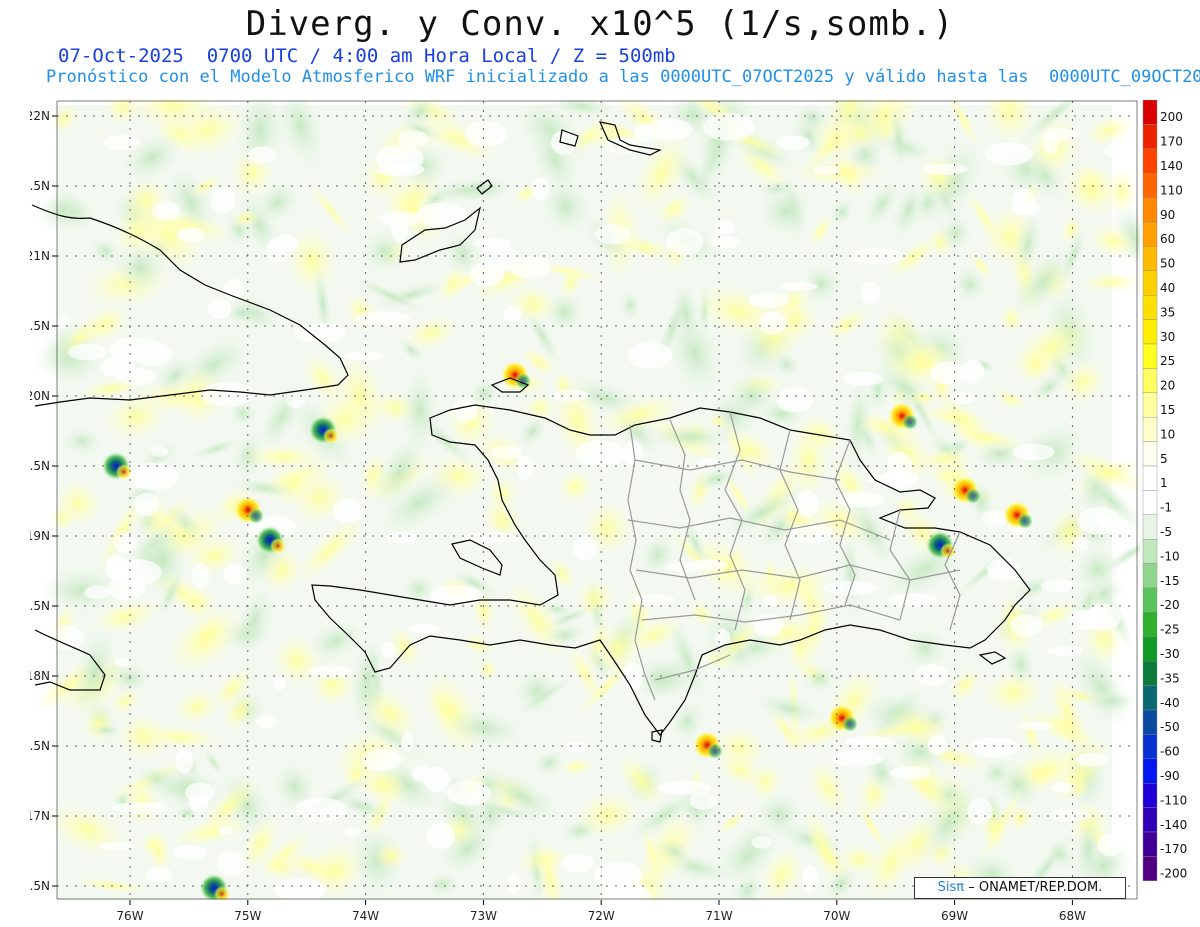  I want to click on lat-label: 22N, so click(40, 116).